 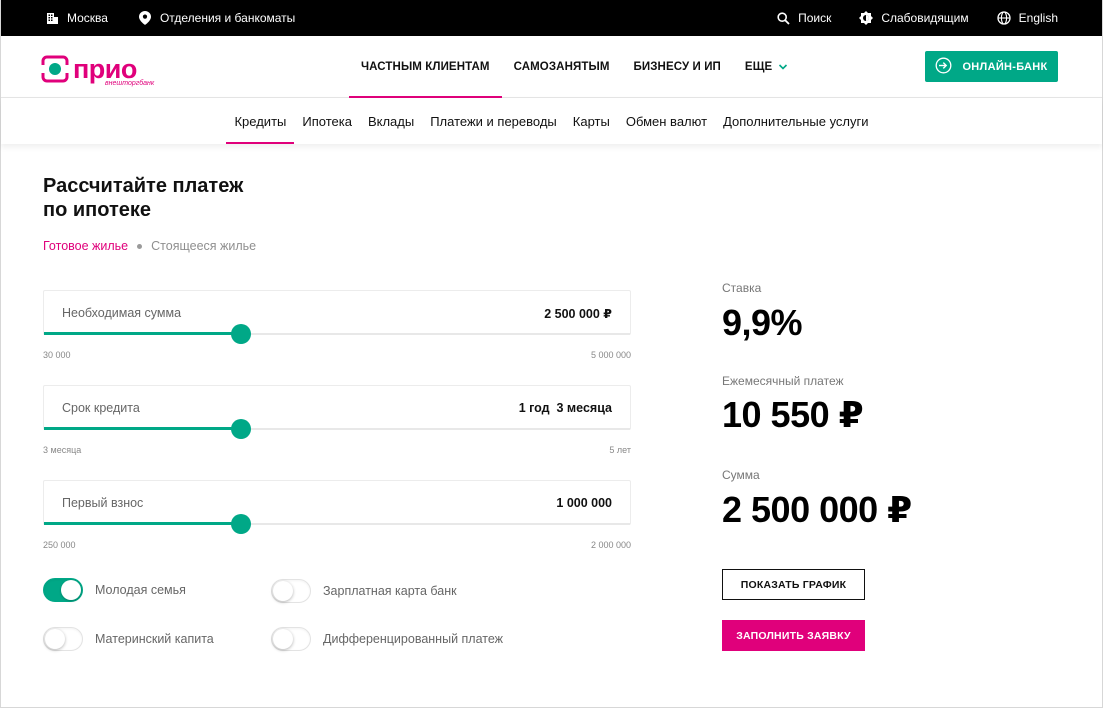 I want to click on language-link: English, so click(x=1027, y=18).